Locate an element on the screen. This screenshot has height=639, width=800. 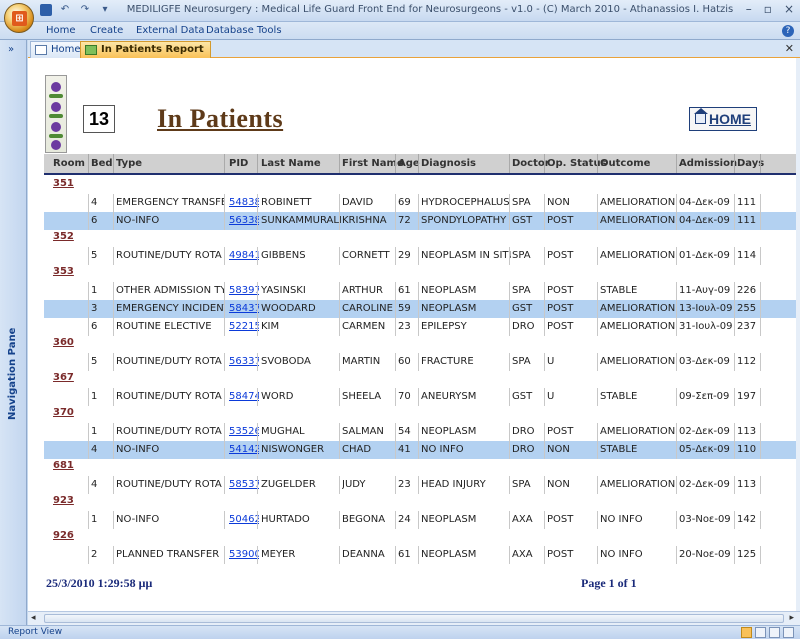
header-last-name: Last Name is located at coordinates (291, 163).